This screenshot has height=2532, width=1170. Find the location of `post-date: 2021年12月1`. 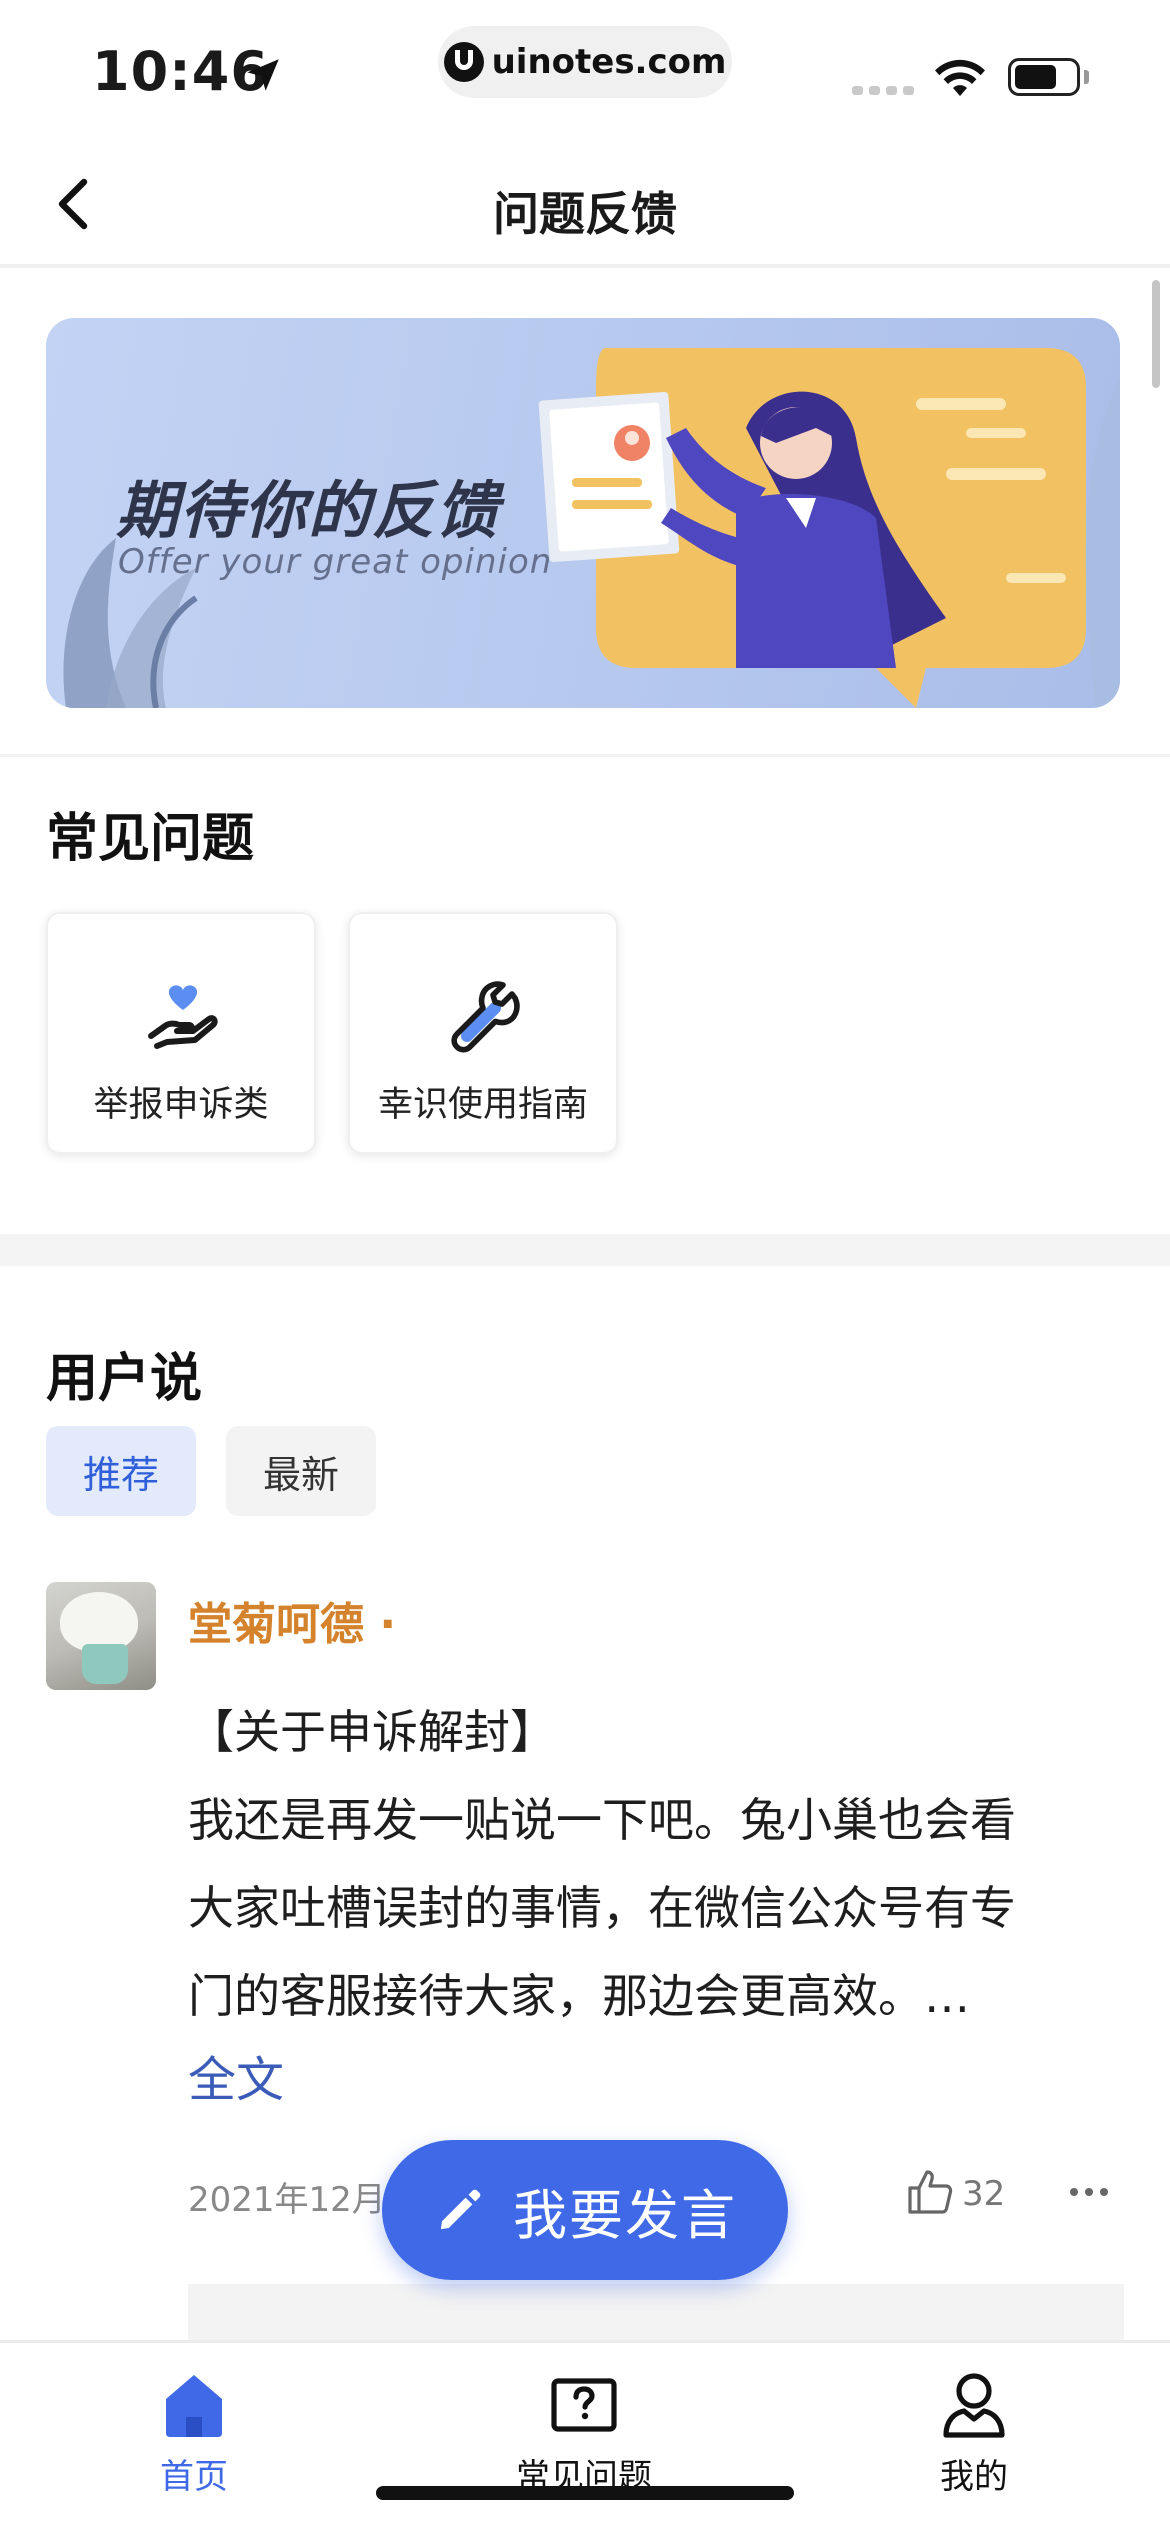

post-date: 2021年12月1 is located at coordinates (298, 2200).